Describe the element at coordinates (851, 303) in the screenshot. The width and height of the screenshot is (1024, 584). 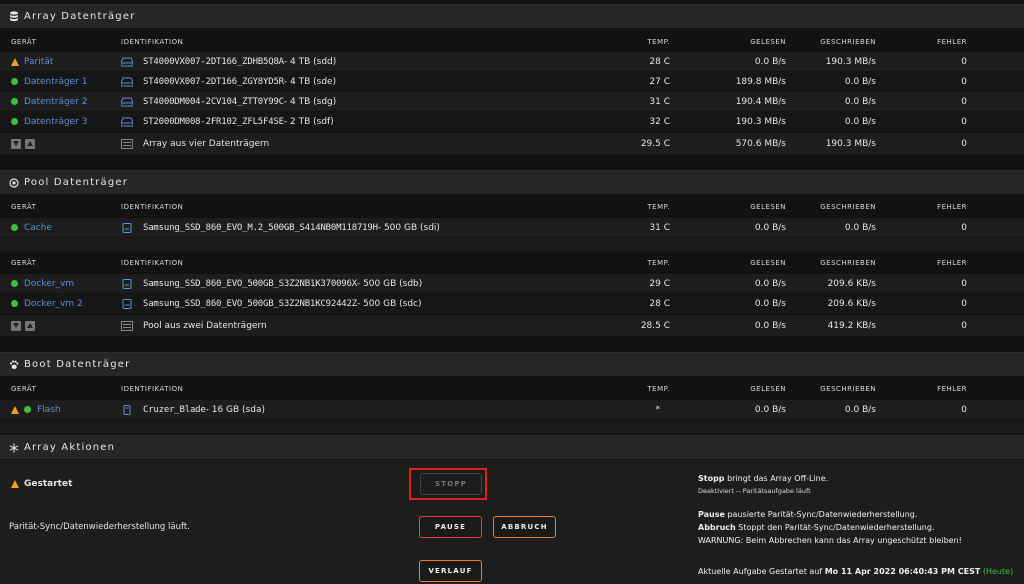
I see `disk-write: 209.6 KB/s` at that location.